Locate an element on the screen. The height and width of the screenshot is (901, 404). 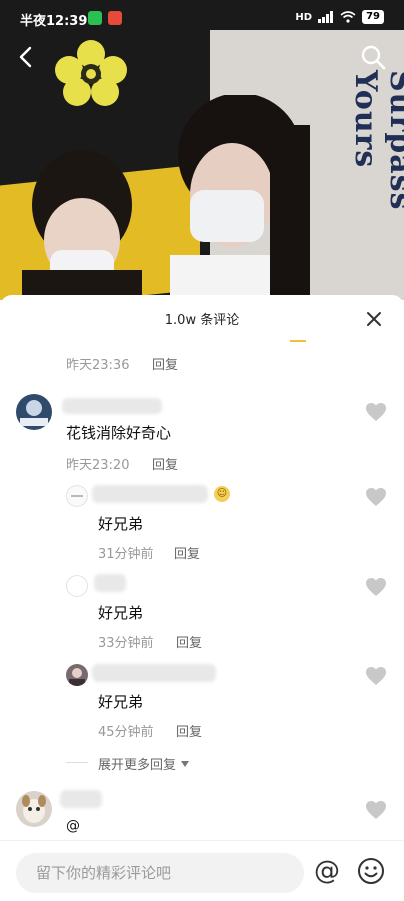
comment-time: 昨天23:20 is located at coordinates (98, 465).